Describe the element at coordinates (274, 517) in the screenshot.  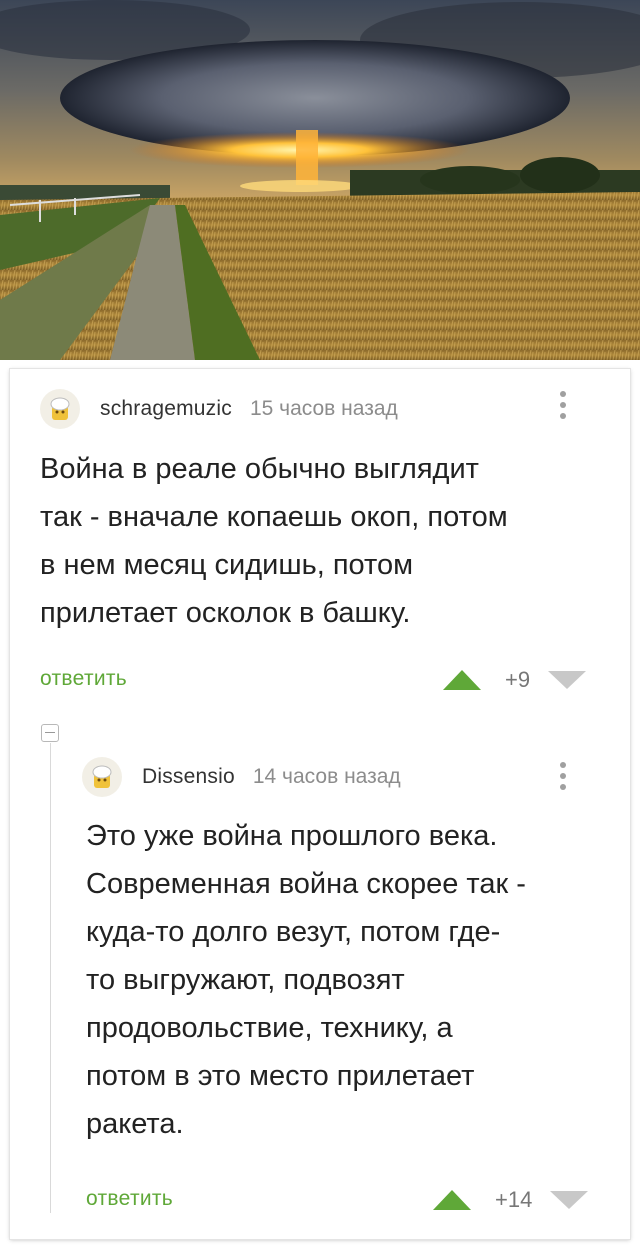
I see `comment-line: так - вначале копаешь окоп, потом` at that location.